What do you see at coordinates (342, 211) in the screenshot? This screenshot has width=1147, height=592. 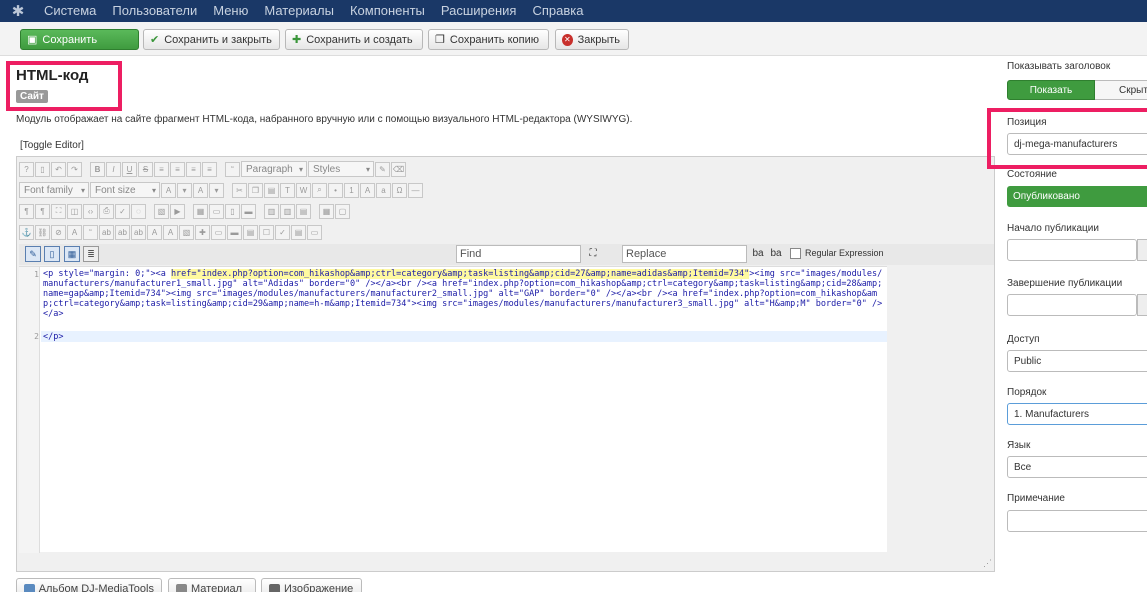 I see `layer-icon: ▢` at bounding box center [342, 211].